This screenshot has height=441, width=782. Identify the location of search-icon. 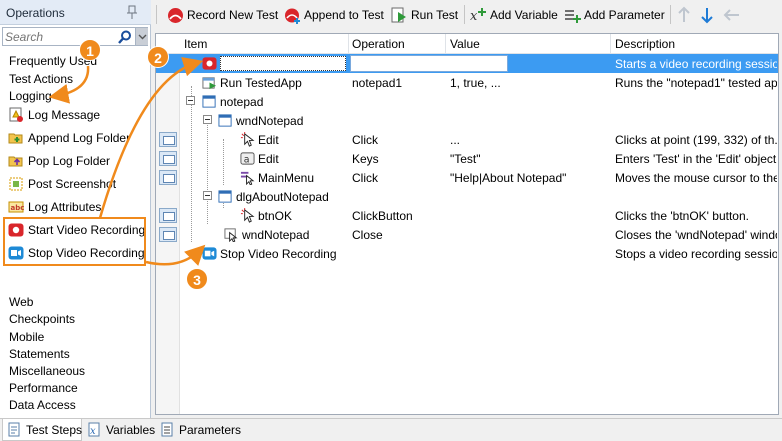
(125, 37).